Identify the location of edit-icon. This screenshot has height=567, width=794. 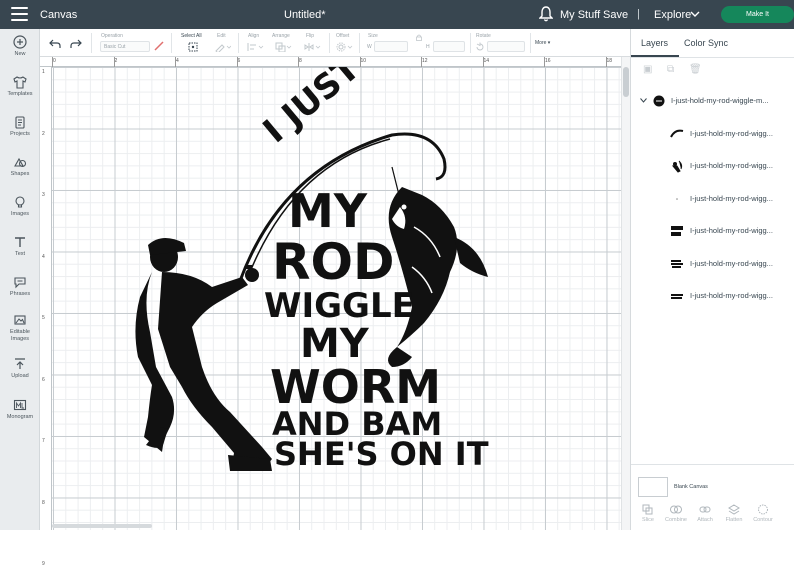
(223, 47).